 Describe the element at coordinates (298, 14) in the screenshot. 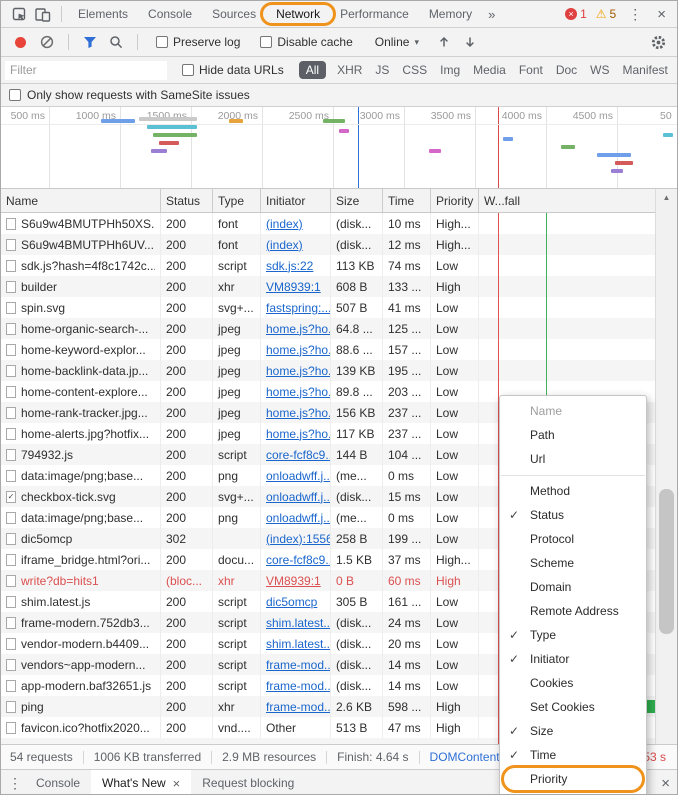

I see `tab-network: Network` at that location.